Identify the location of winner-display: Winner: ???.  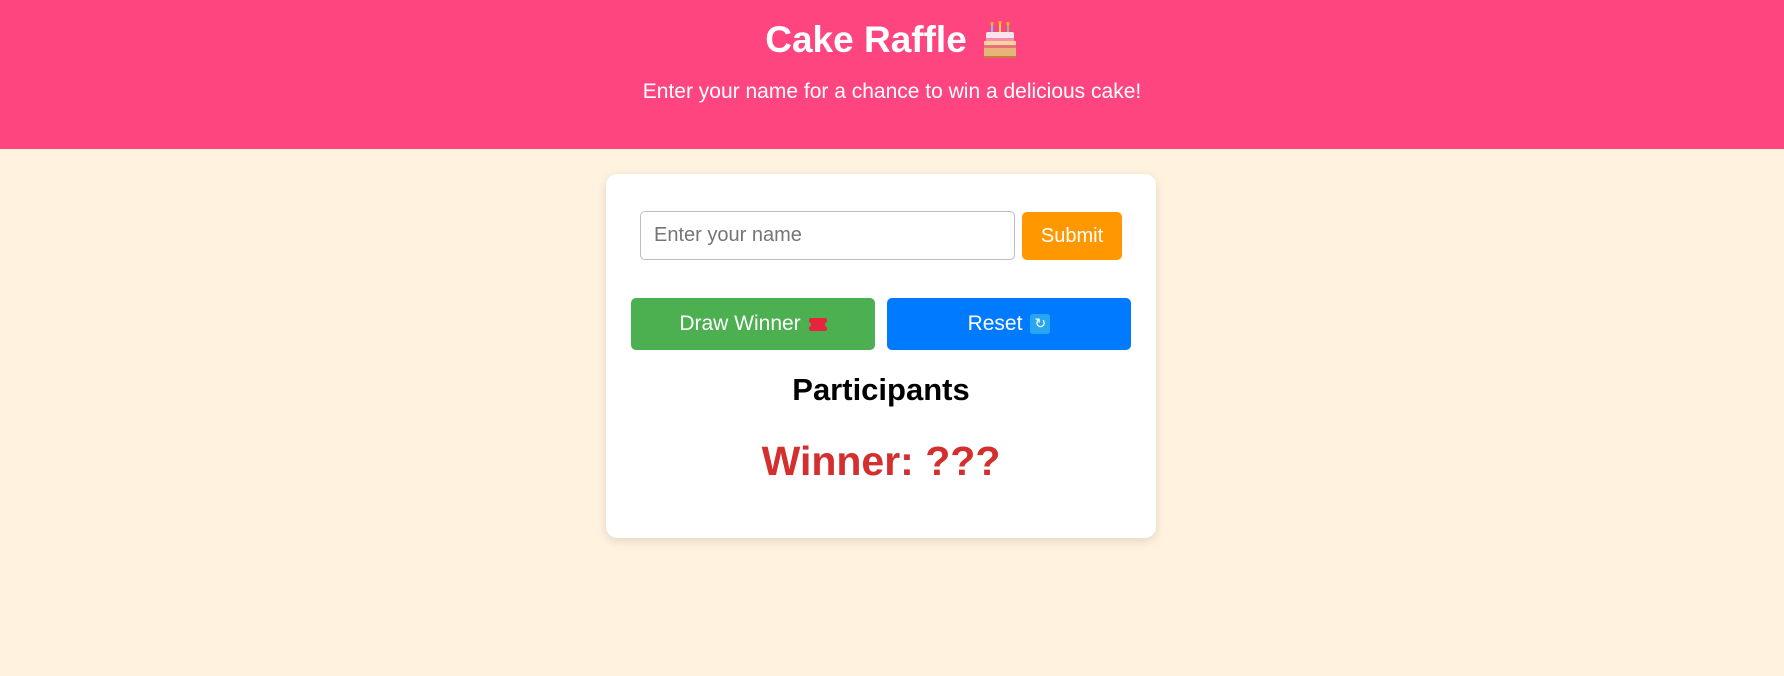
(881, 461).